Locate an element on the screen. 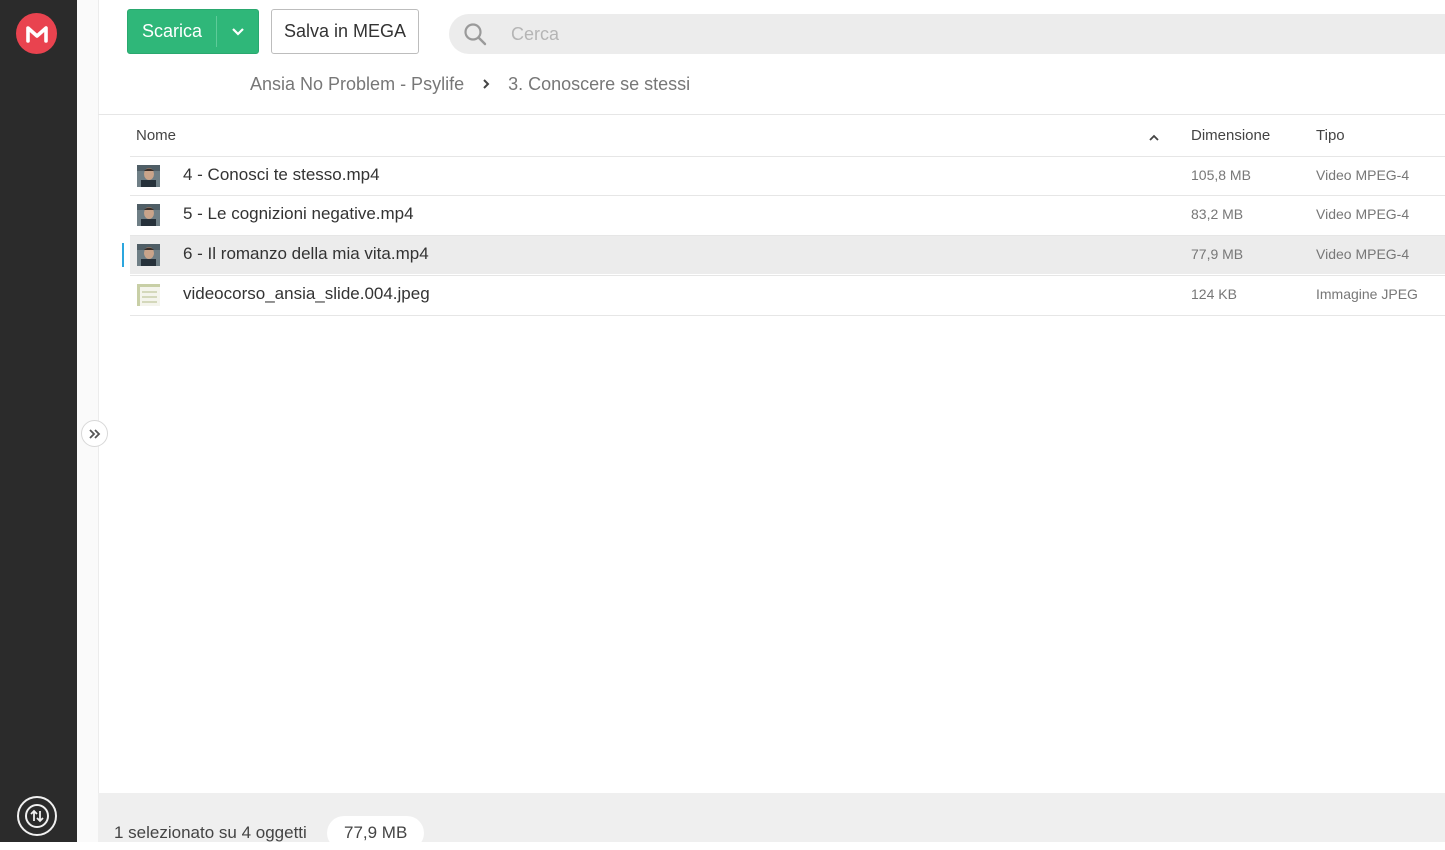 Image resolution: width=1445 pixels, height=850 pixels. file-size: 105,8 MB is located at coordinates (1221, 175).